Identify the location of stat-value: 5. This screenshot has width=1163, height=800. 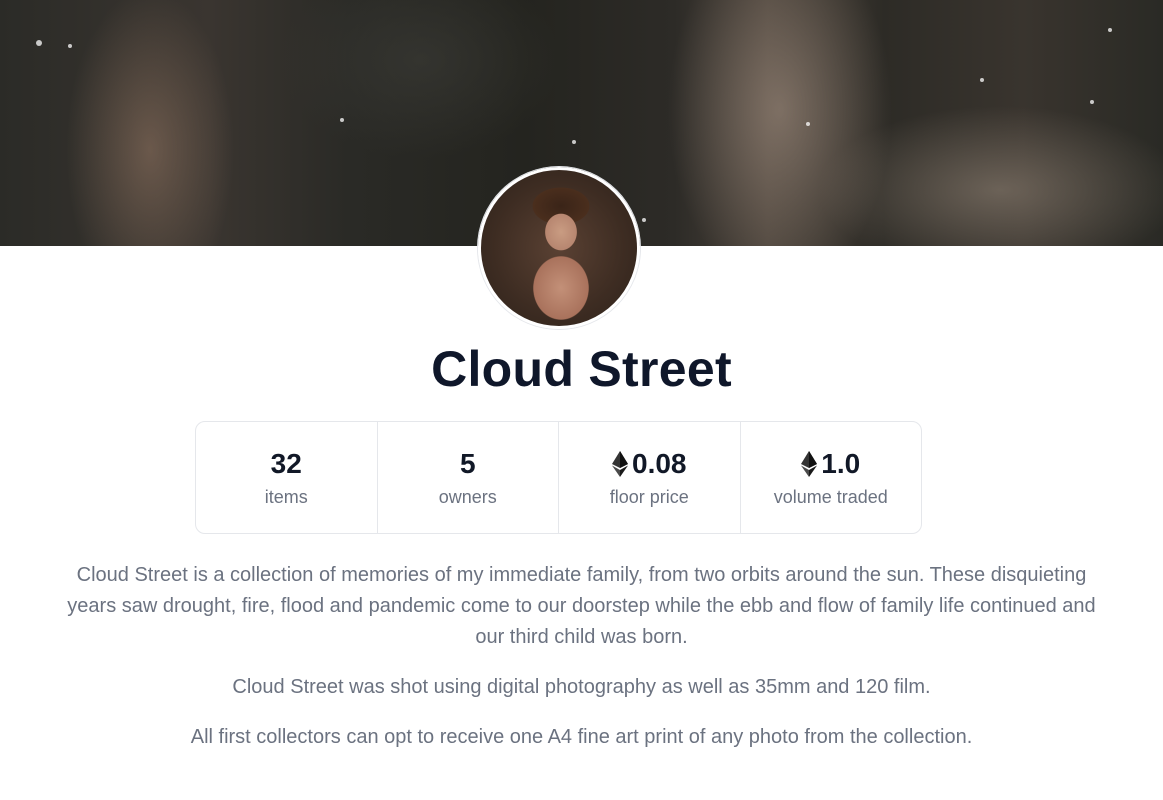
(468, 464).